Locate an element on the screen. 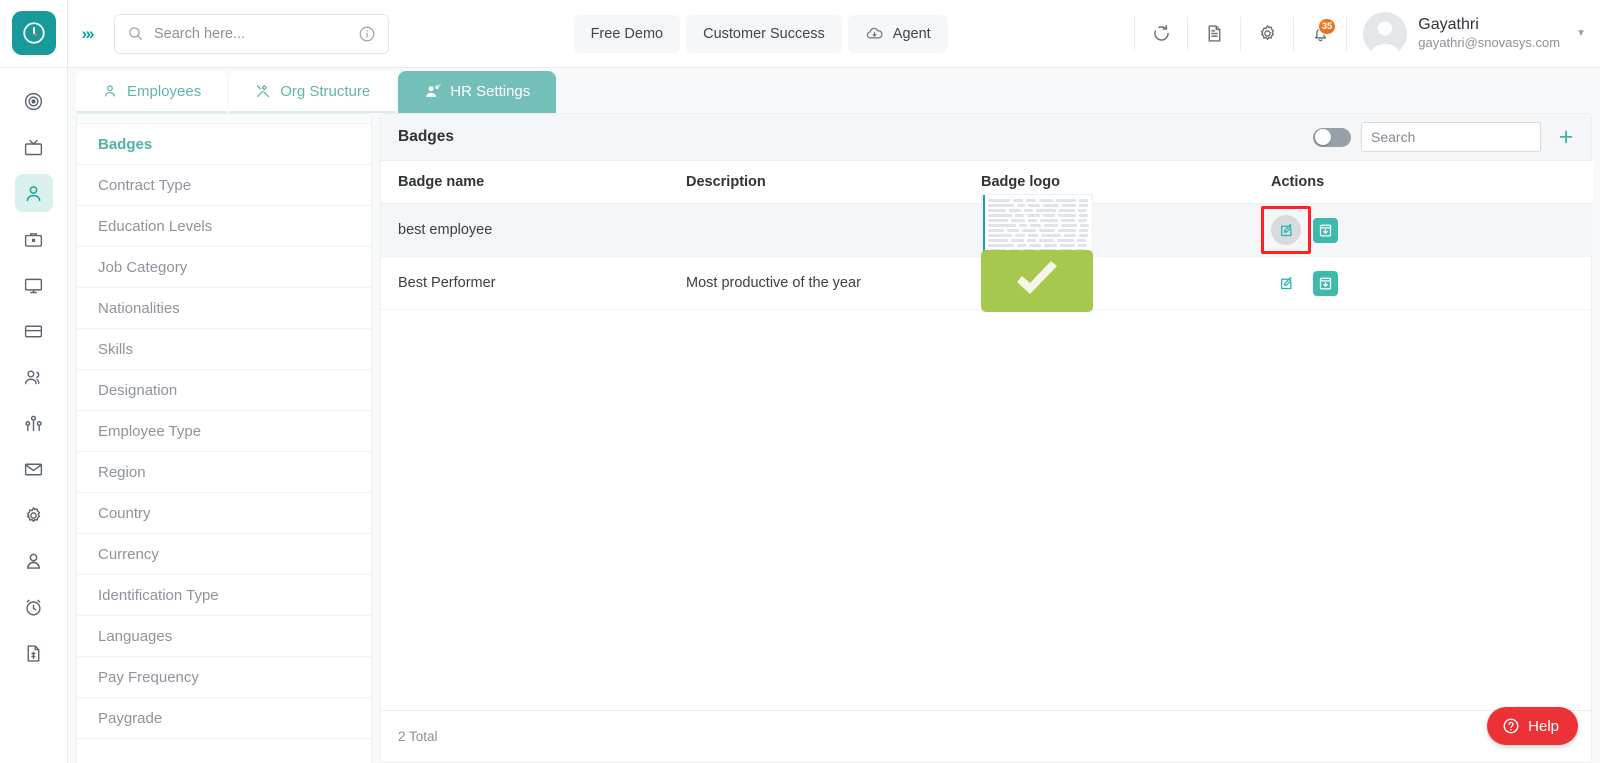 Image resolution: width=1600 pixels, height=763 pixels. rail-item-invoice is located at coordinates (34, 653).